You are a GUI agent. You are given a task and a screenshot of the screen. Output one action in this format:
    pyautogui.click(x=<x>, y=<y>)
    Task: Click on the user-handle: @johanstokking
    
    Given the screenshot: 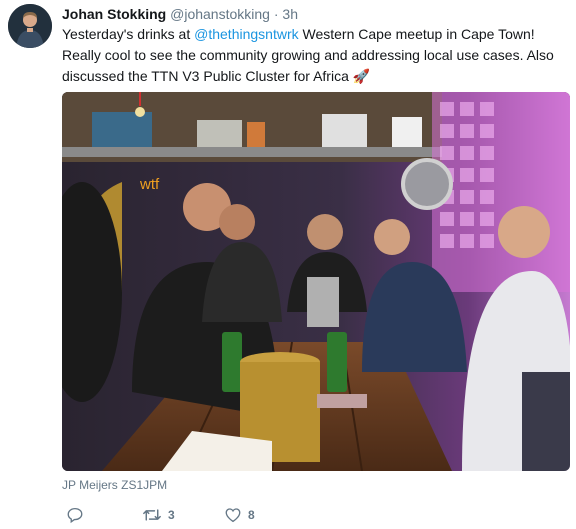 What is the action you would take?
    pyautogui.click(x=220, y=14)
    